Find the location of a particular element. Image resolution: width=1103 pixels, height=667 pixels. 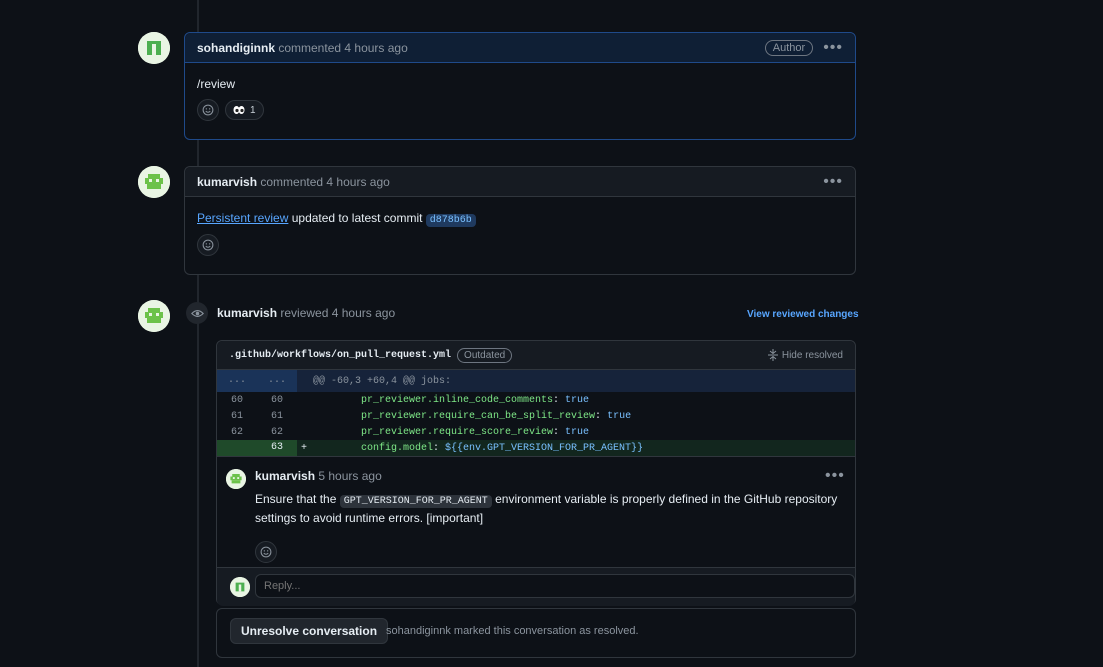

unresolve-conversation-button: Unresolve conversation is located at coordinates (309, 631).